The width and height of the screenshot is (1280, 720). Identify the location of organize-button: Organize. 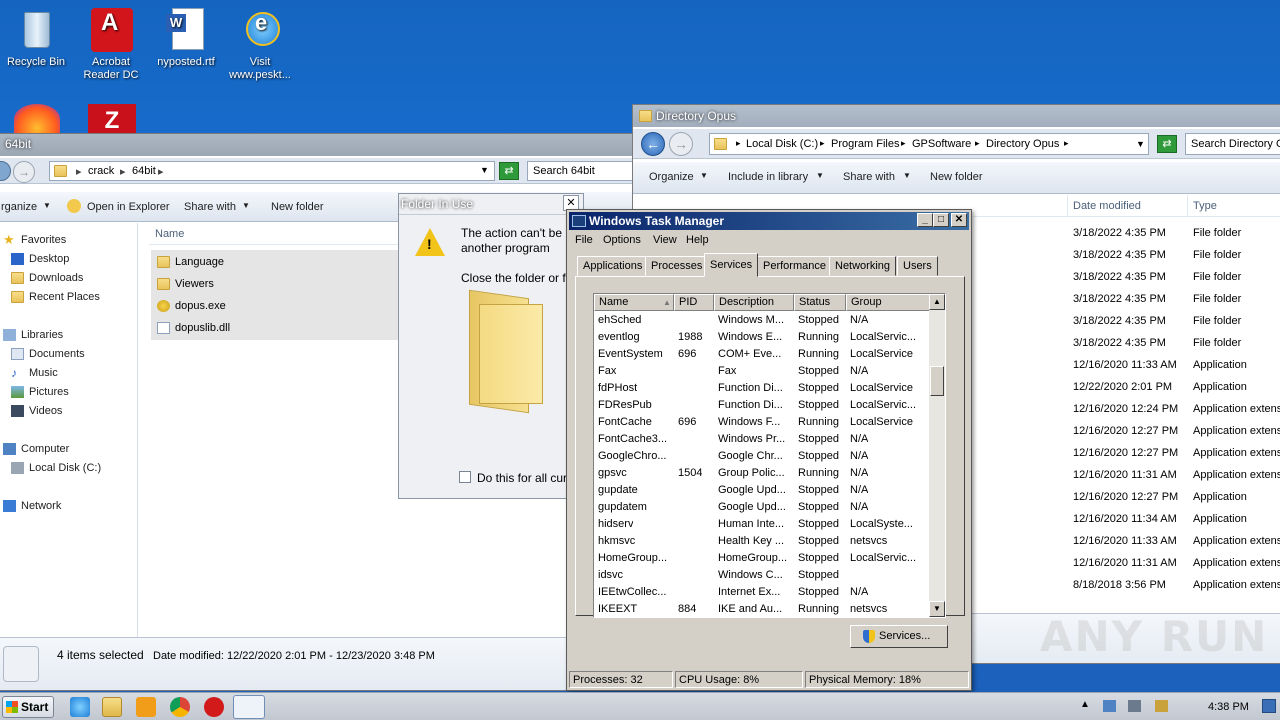
(671, 177).